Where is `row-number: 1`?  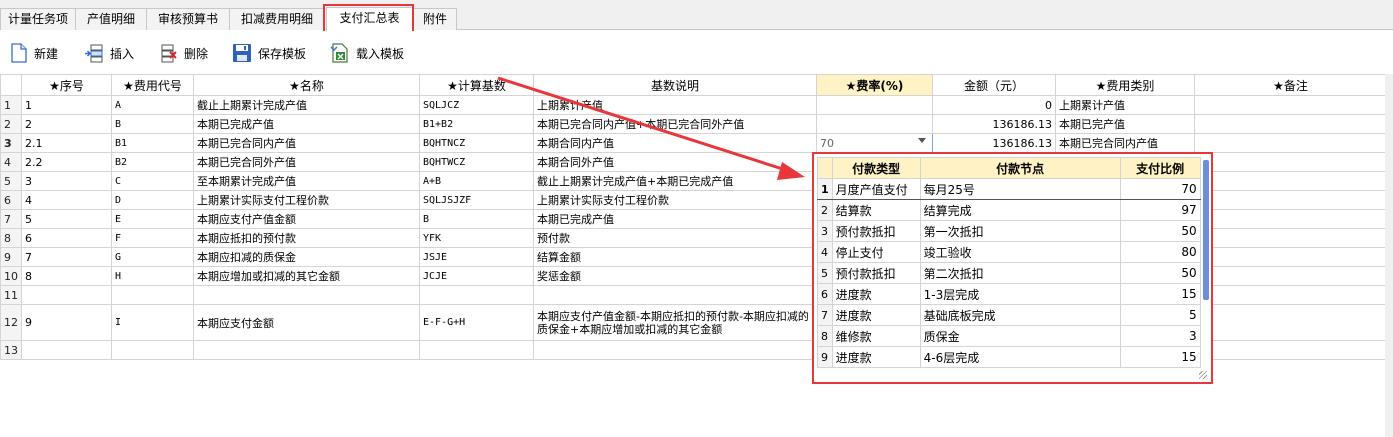
row-number: 1 is located at coordinates (11, 105).